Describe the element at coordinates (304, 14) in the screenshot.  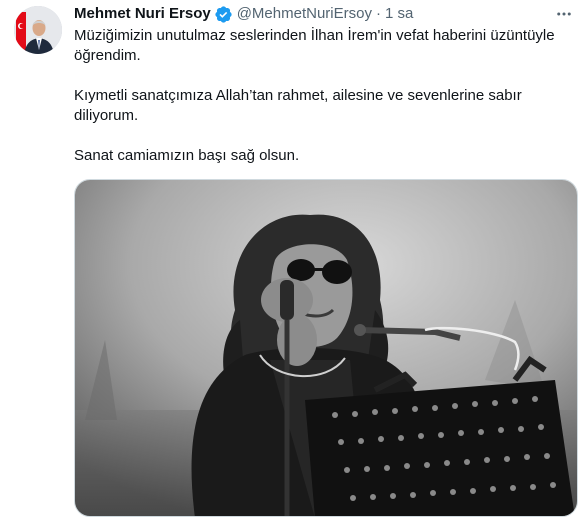
I see `author-handle: @MehmetNuriErsoy` at that location.